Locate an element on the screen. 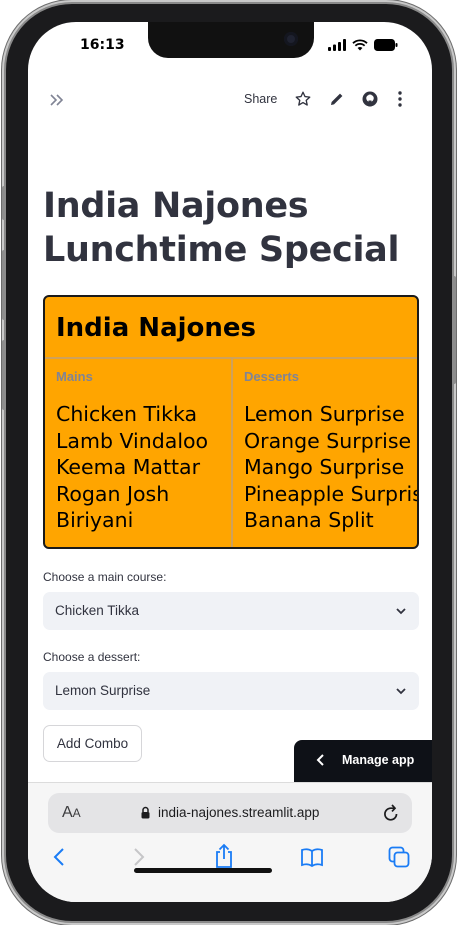 This screenshot has height=925, width=458. star-icon is located at coordinates (303, 99).